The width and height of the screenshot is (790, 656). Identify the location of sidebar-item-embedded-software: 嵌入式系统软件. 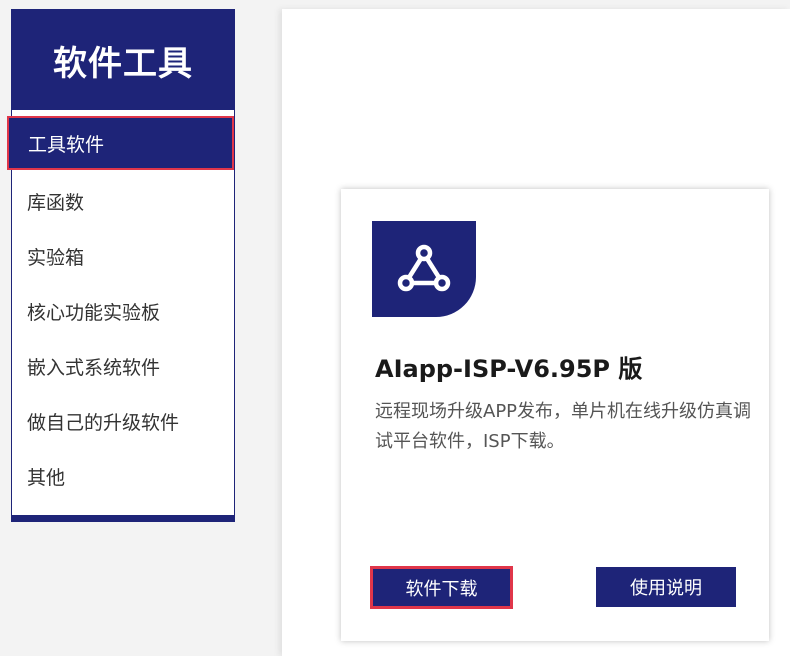
(123, 366).